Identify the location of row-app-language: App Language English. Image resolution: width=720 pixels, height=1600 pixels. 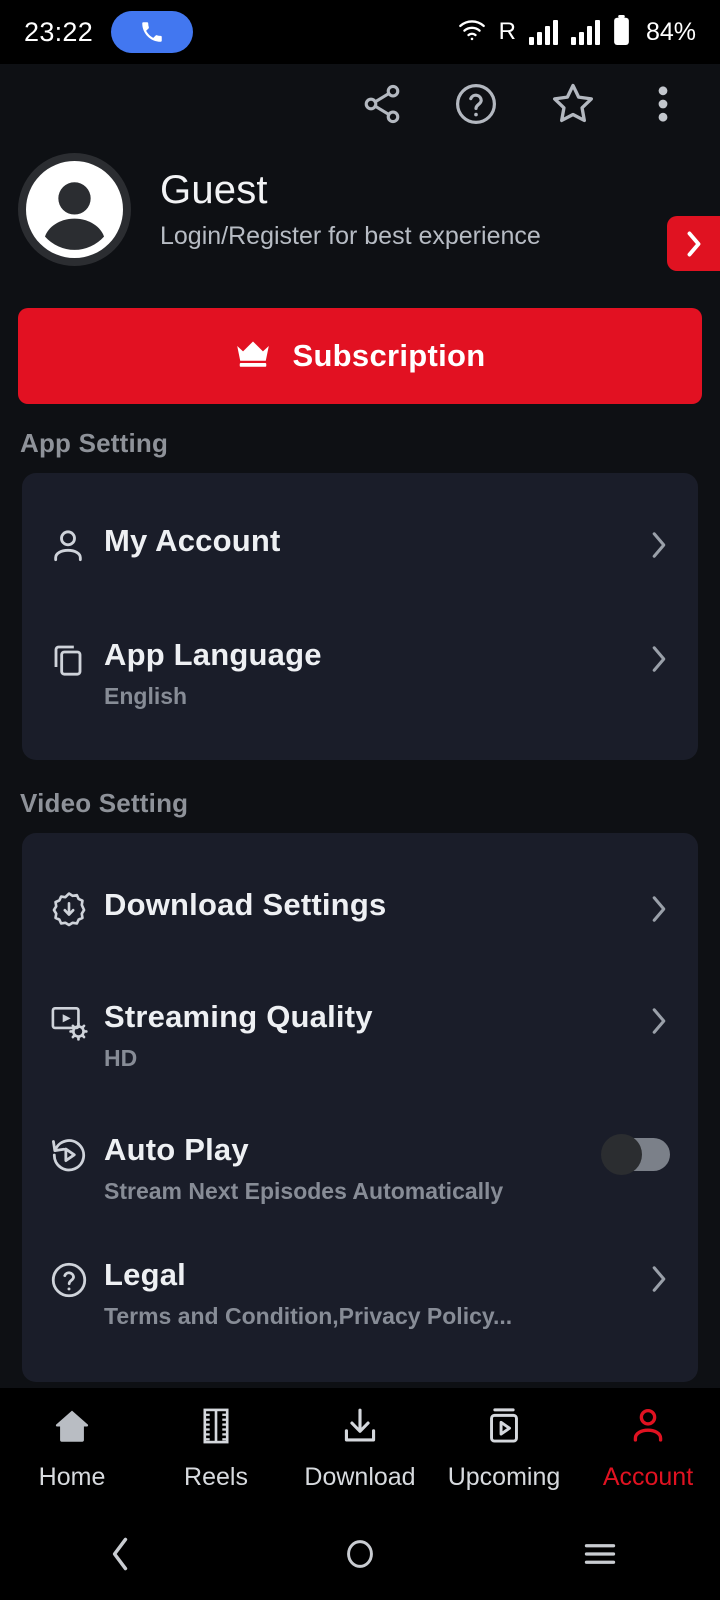
(360, 677).